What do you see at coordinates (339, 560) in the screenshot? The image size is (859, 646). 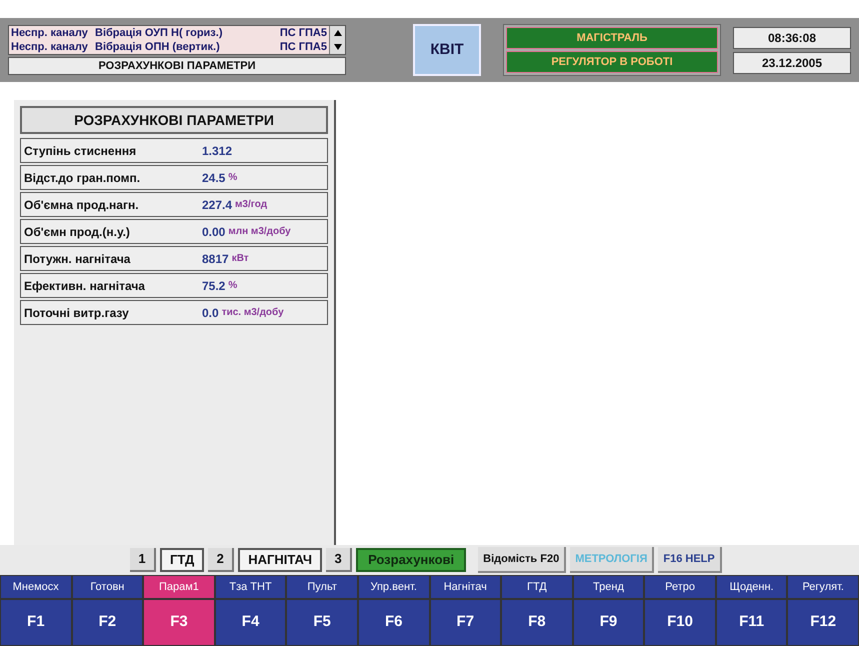 I see `tab-number: 3` at bounding box center [339, 560].